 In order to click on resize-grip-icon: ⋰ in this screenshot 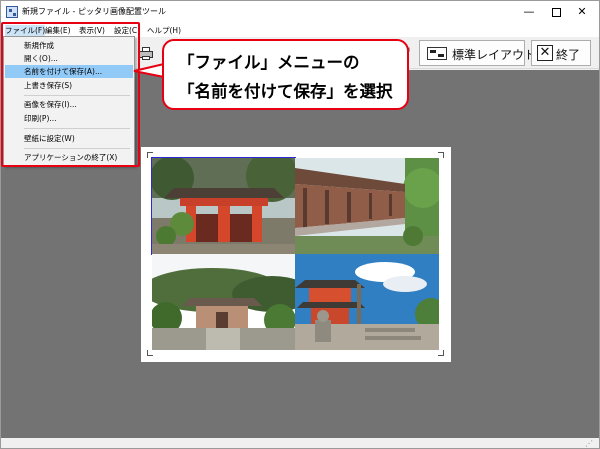, I will do `click(589, 443)`.